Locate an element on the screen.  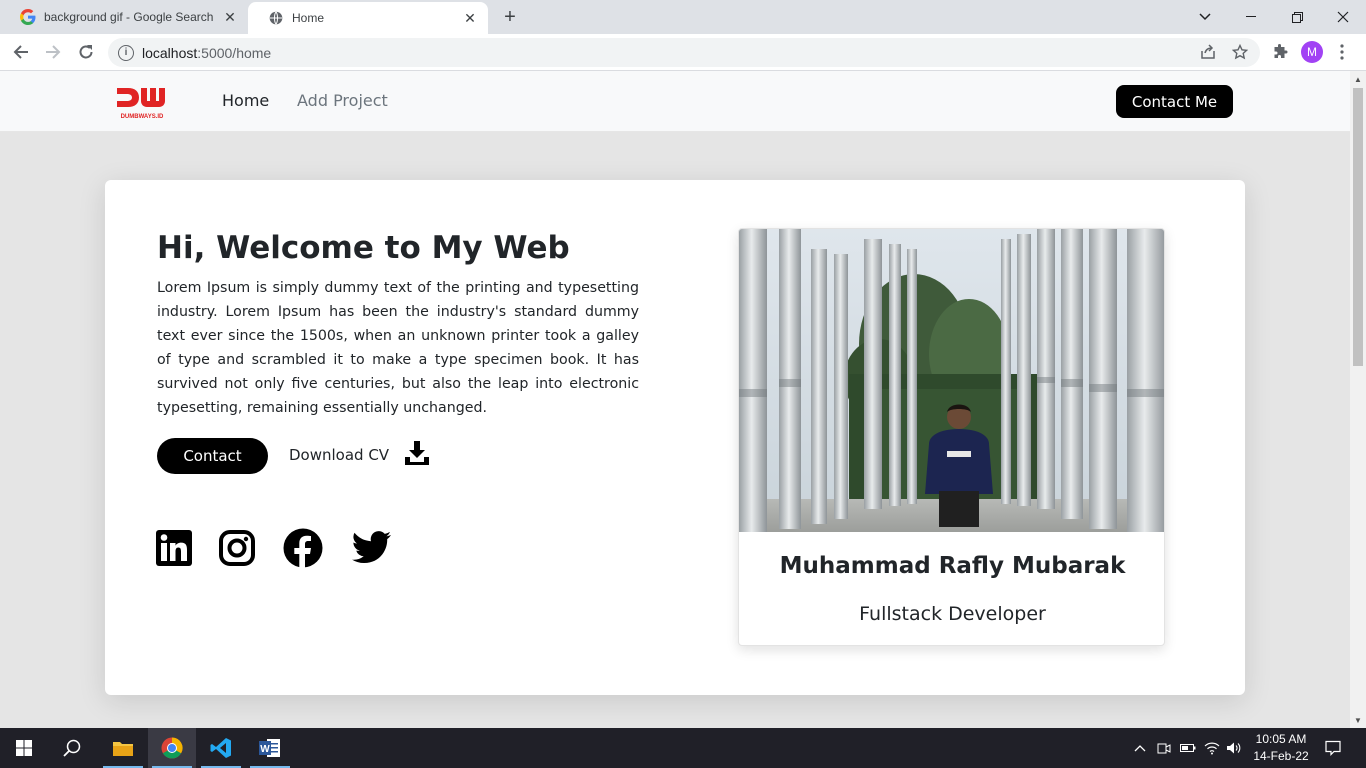
instagram-icon is located at coordinates (237, 548).